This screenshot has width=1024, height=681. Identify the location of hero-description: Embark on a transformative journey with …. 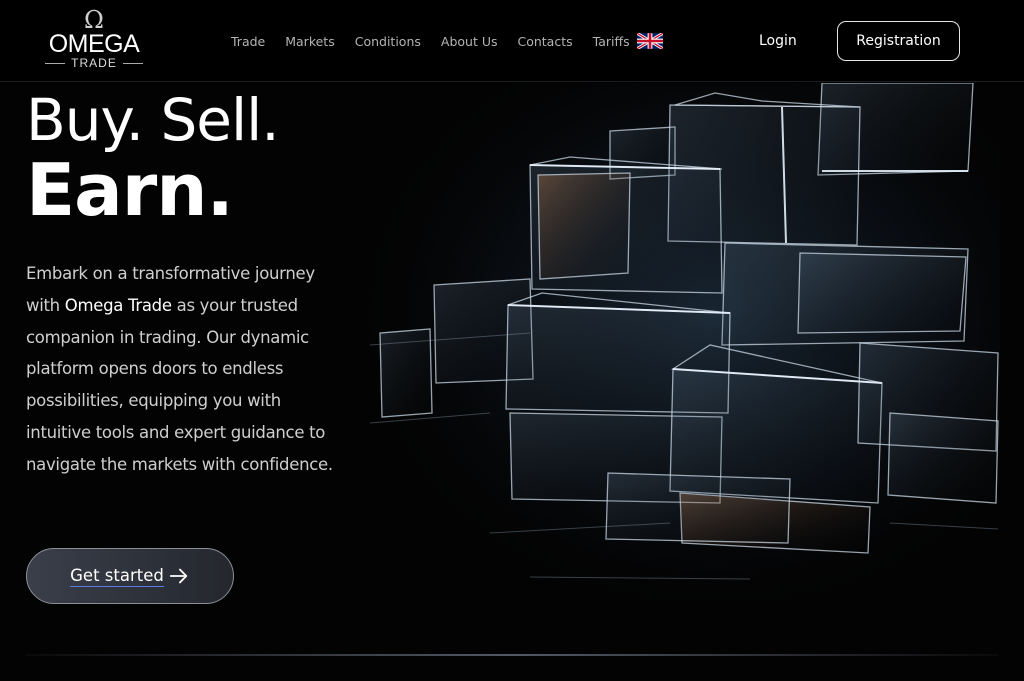
(186, 369).